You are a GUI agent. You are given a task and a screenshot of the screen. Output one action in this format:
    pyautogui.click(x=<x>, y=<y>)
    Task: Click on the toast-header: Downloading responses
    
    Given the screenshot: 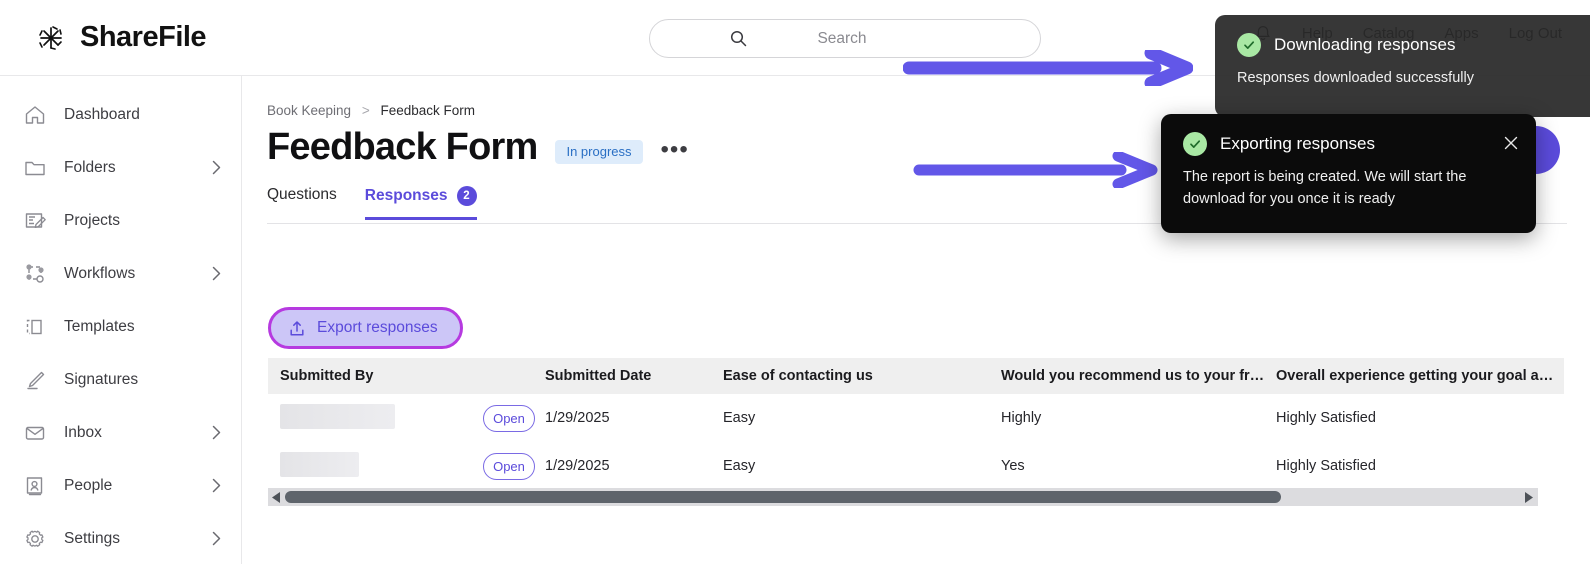 What is the action you would take?
    pyautogui.click(x=1413, y=45)
    